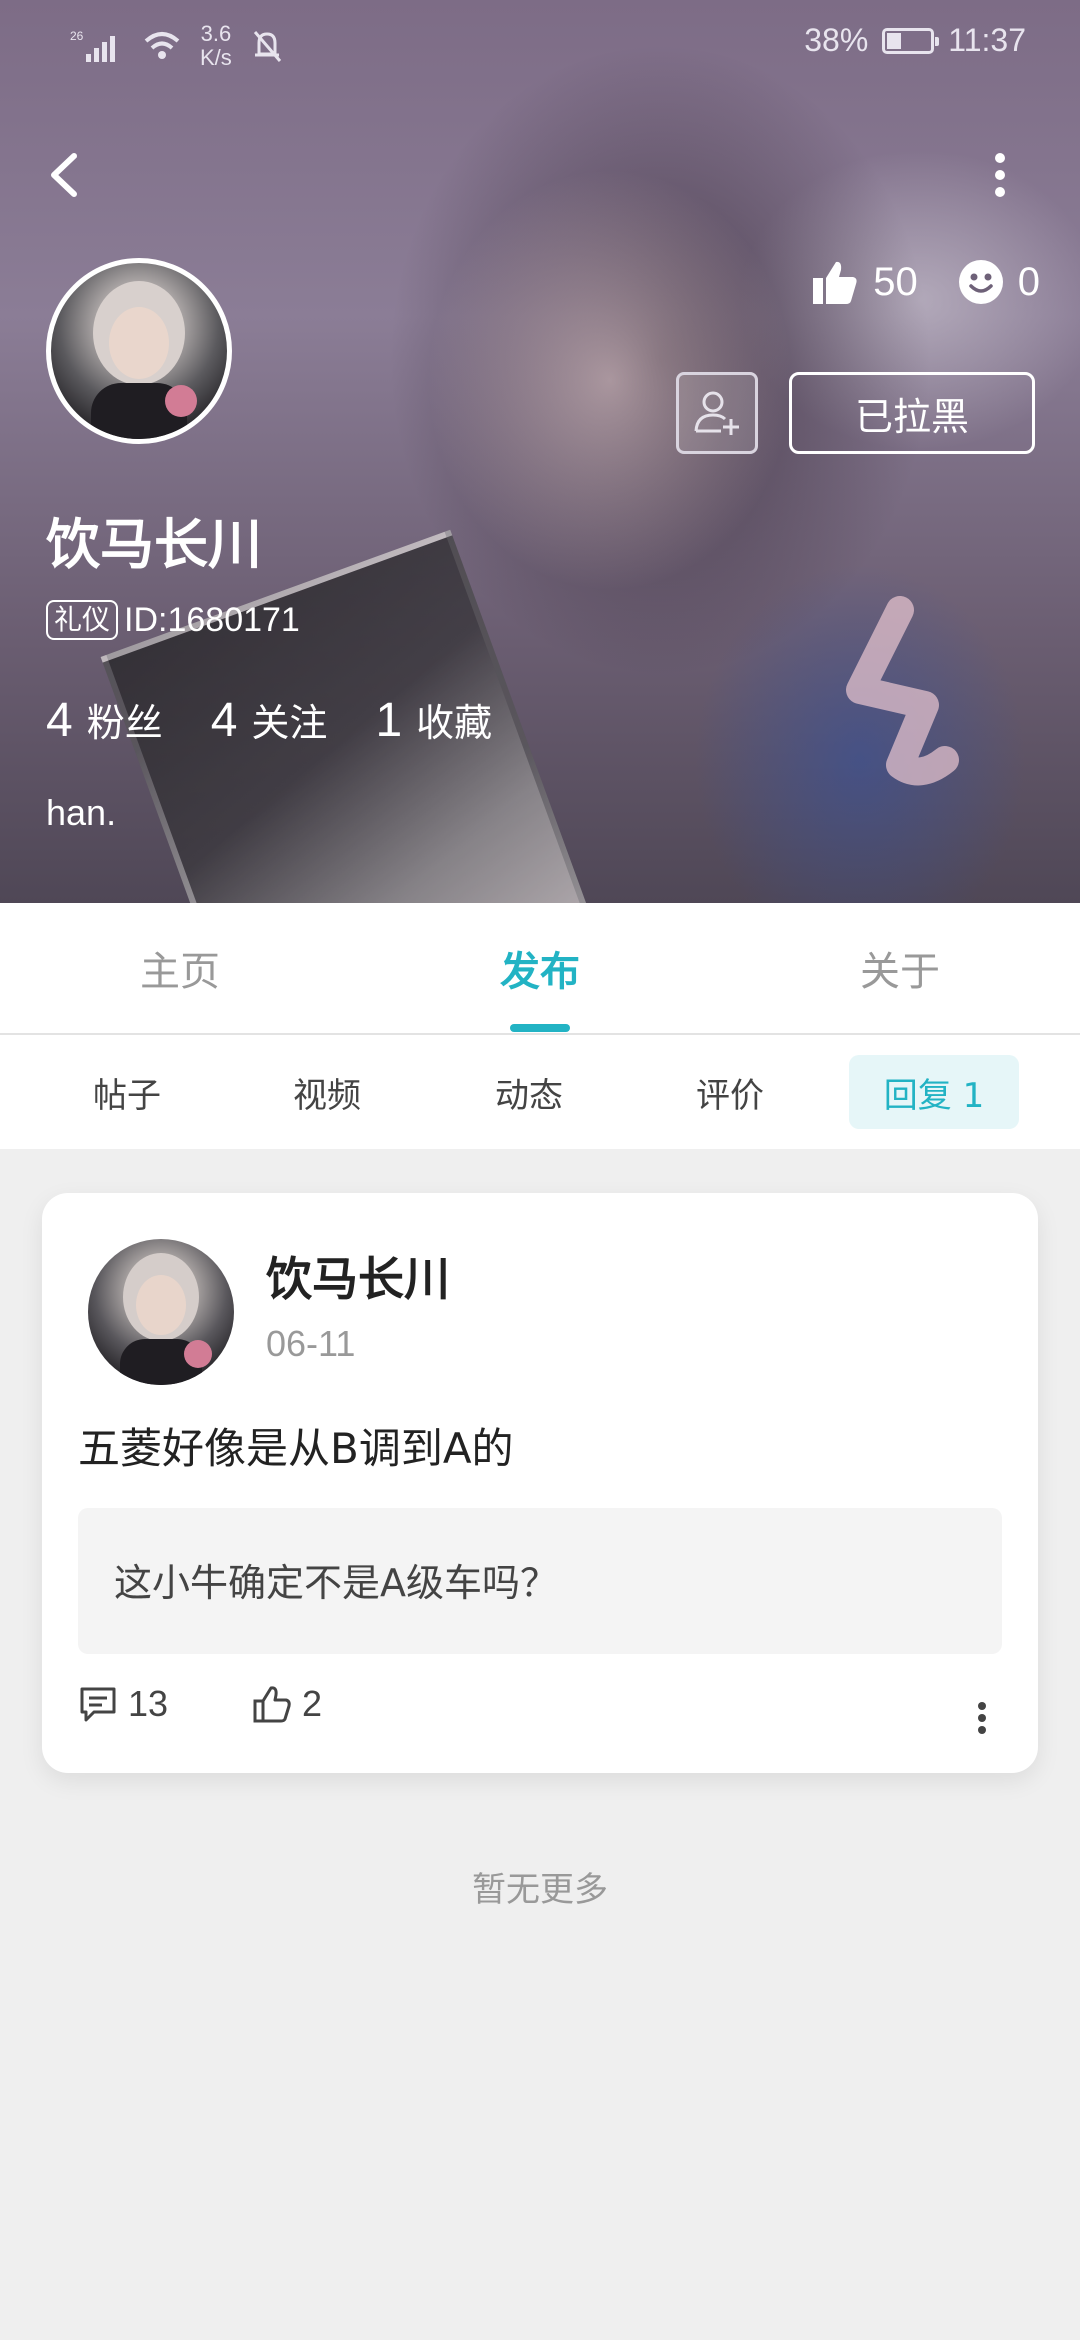  I want to click on post-actions: 13 2, so click(540, 1718).